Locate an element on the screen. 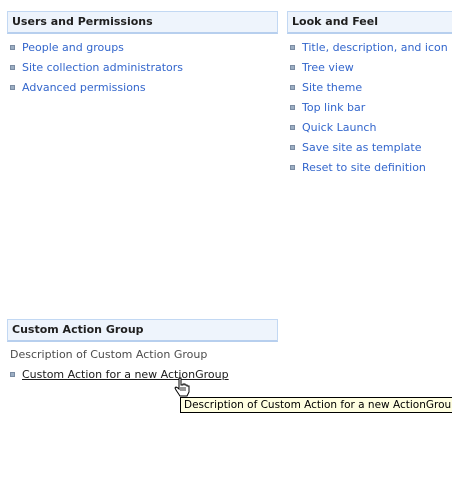 This screenshot has width=452, height=484. list-item: Title, description, and icon is located at coordinates (367, 48).